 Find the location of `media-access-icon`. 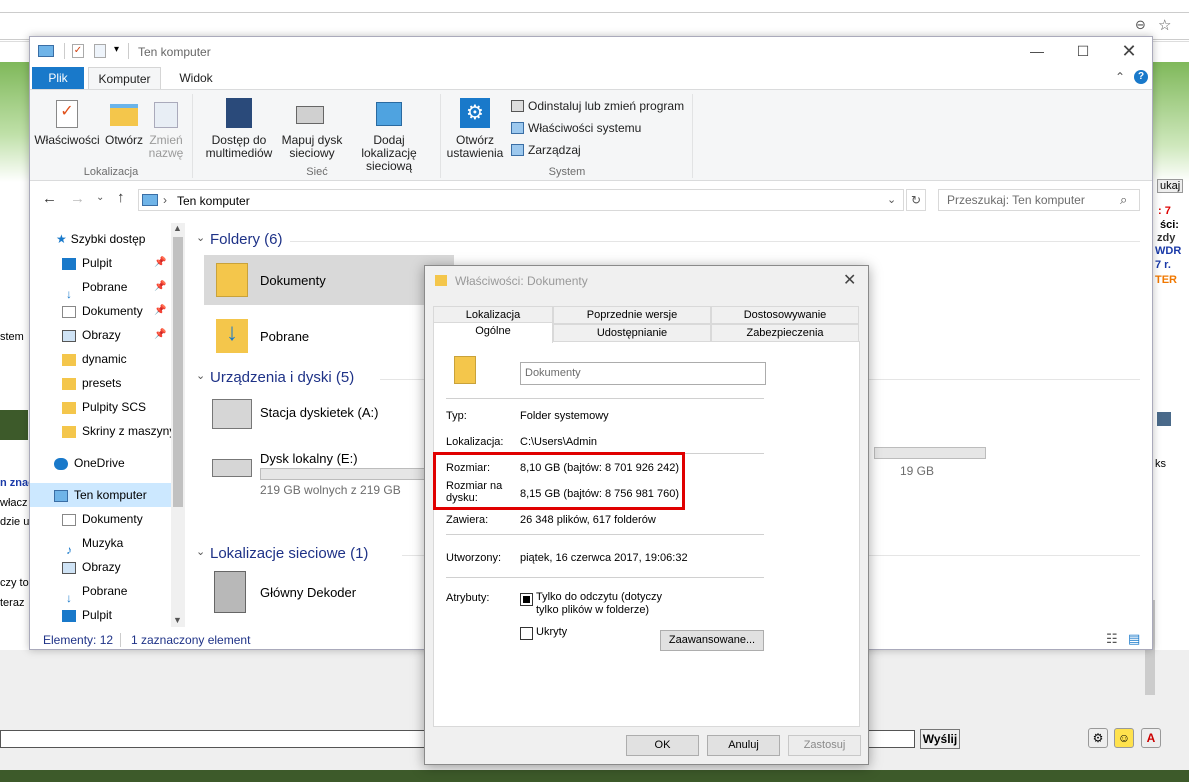

media-access-icon is located at coordinates (239, 113).